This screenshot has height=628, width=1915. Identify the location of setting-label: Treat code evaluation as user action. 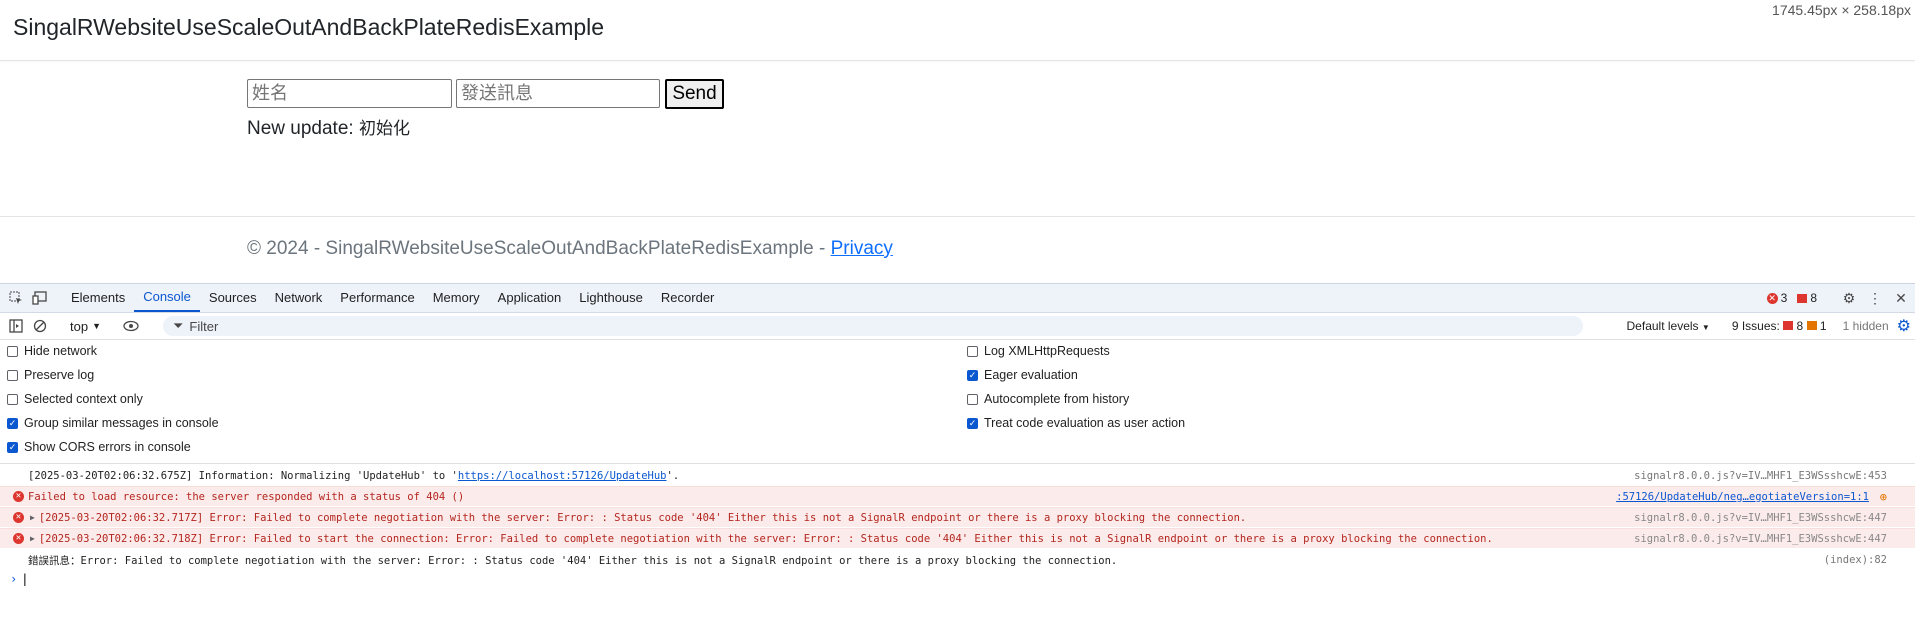
(1085, 423).